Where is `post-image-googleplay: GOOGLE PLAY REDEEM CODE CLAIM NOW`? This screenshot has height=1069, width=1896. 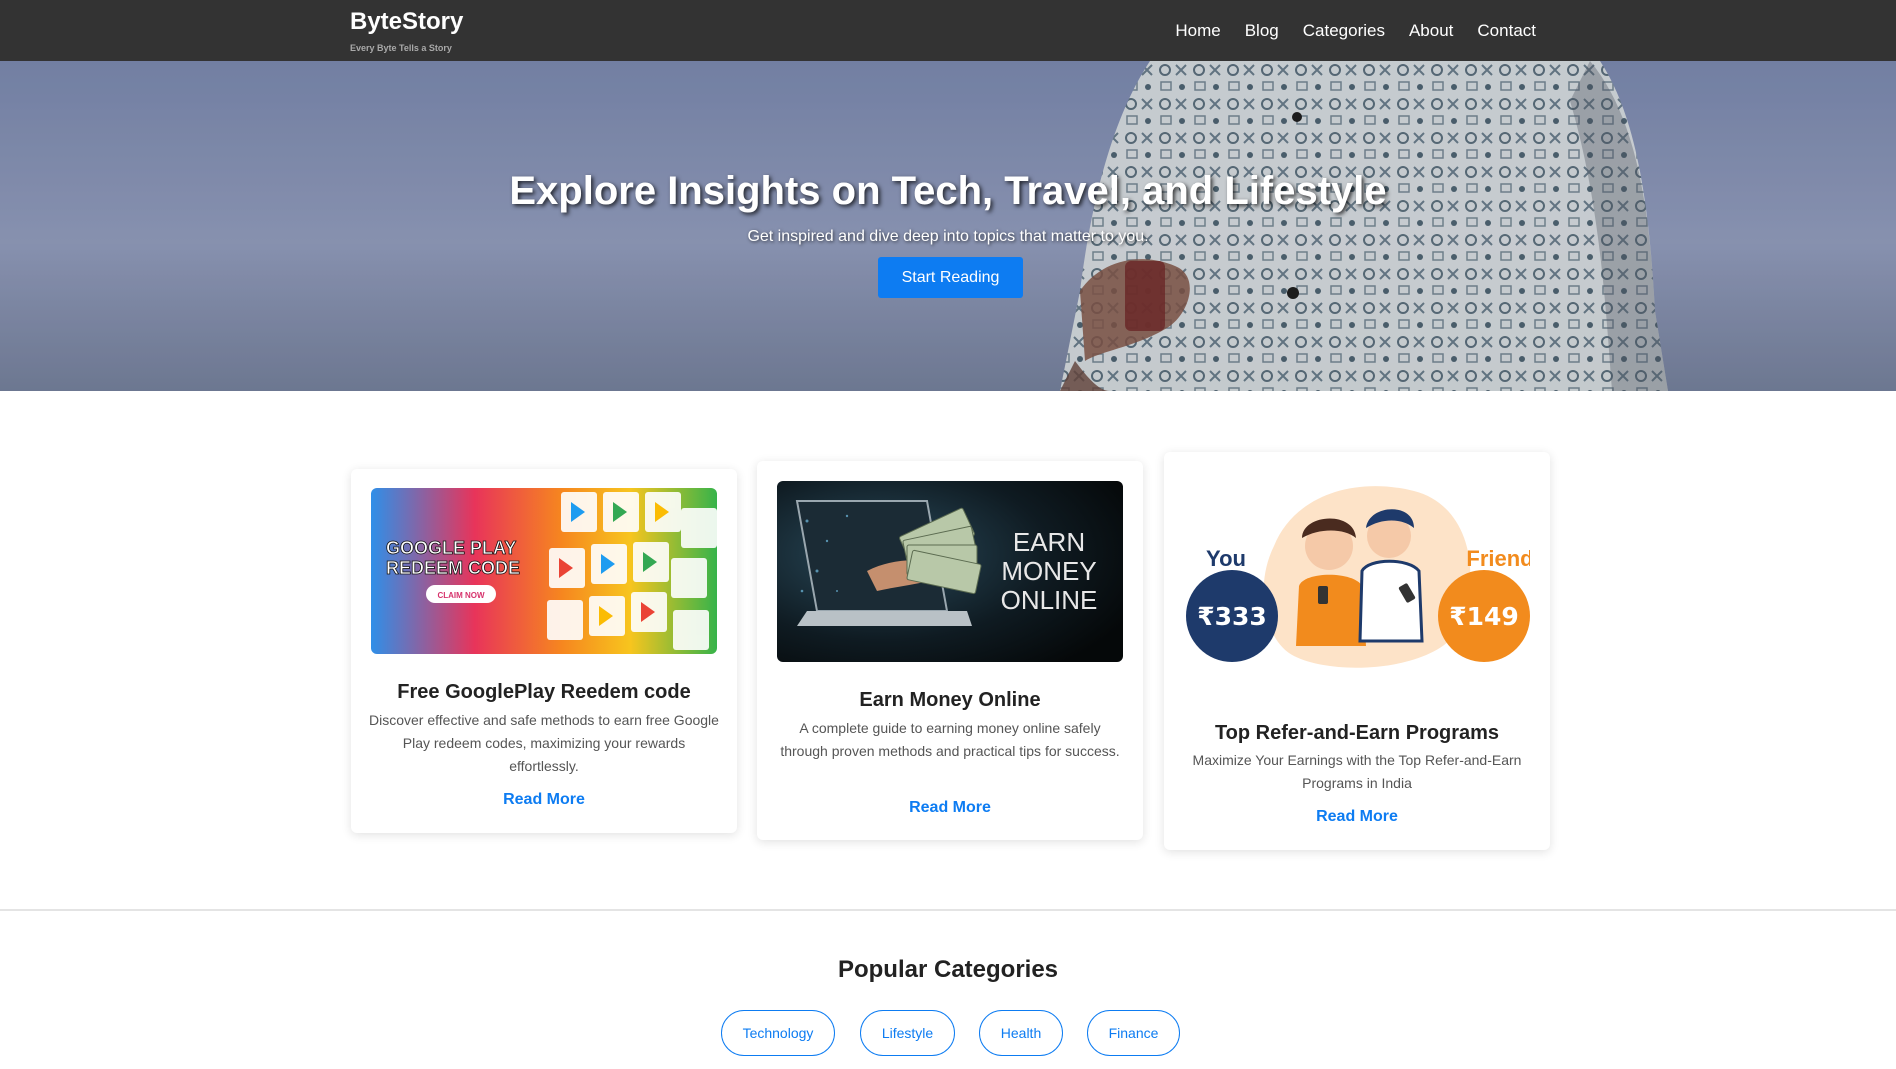 post-image-googleplay: GOOGLE PLAY REDEEM CODE CLAIM NOW is located at coordinates (544, 571).